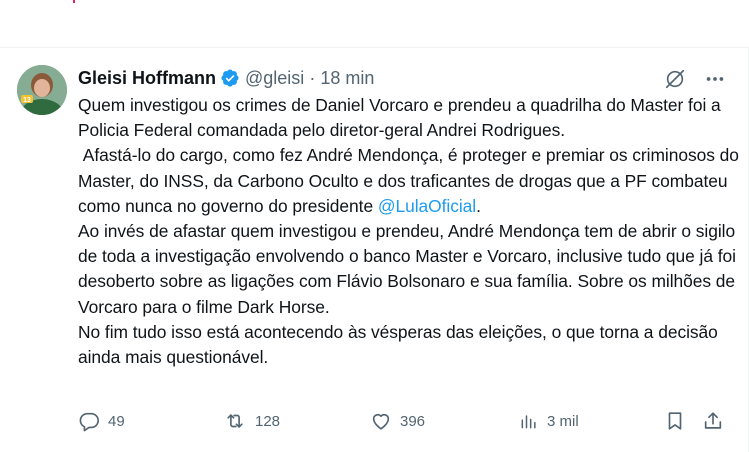 This screenshot has height=452, width=749. What do you see at coordinates (529, 421) in the screenshot?
I see `views-icon` at bounding box center [529, 421].